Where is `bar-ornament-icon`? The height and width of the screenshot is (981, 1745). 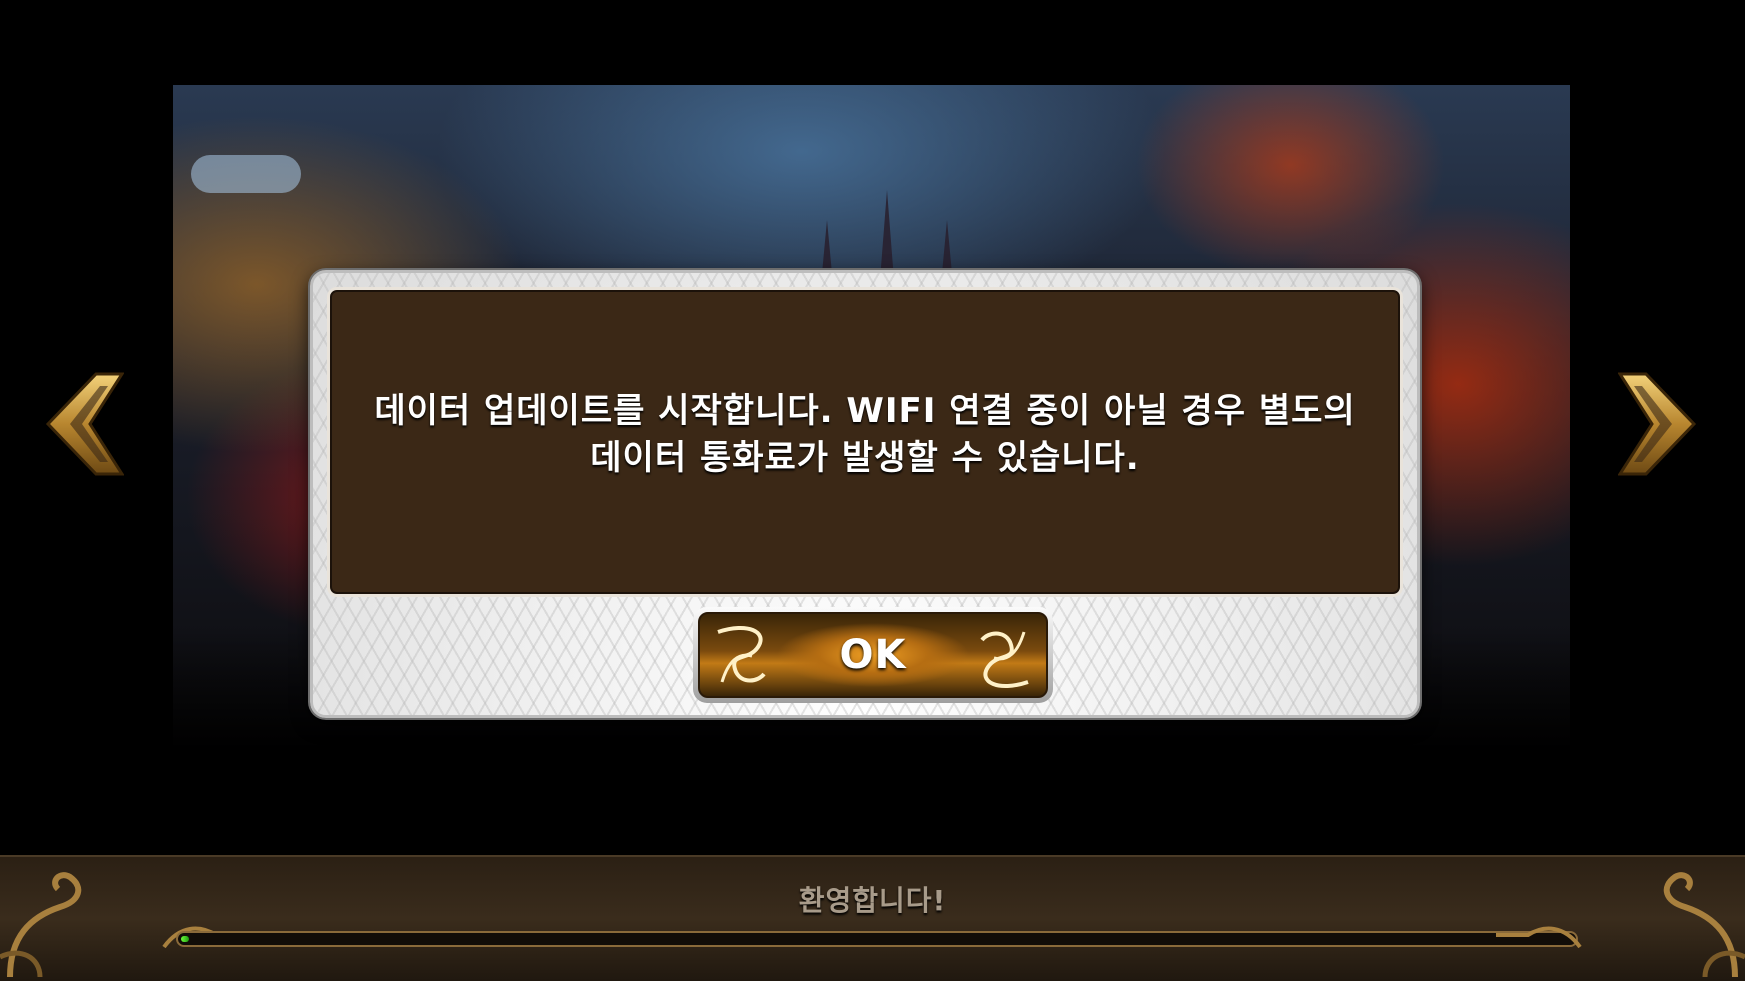
bar-ornament-icon is located at coordinates (1539, 937).